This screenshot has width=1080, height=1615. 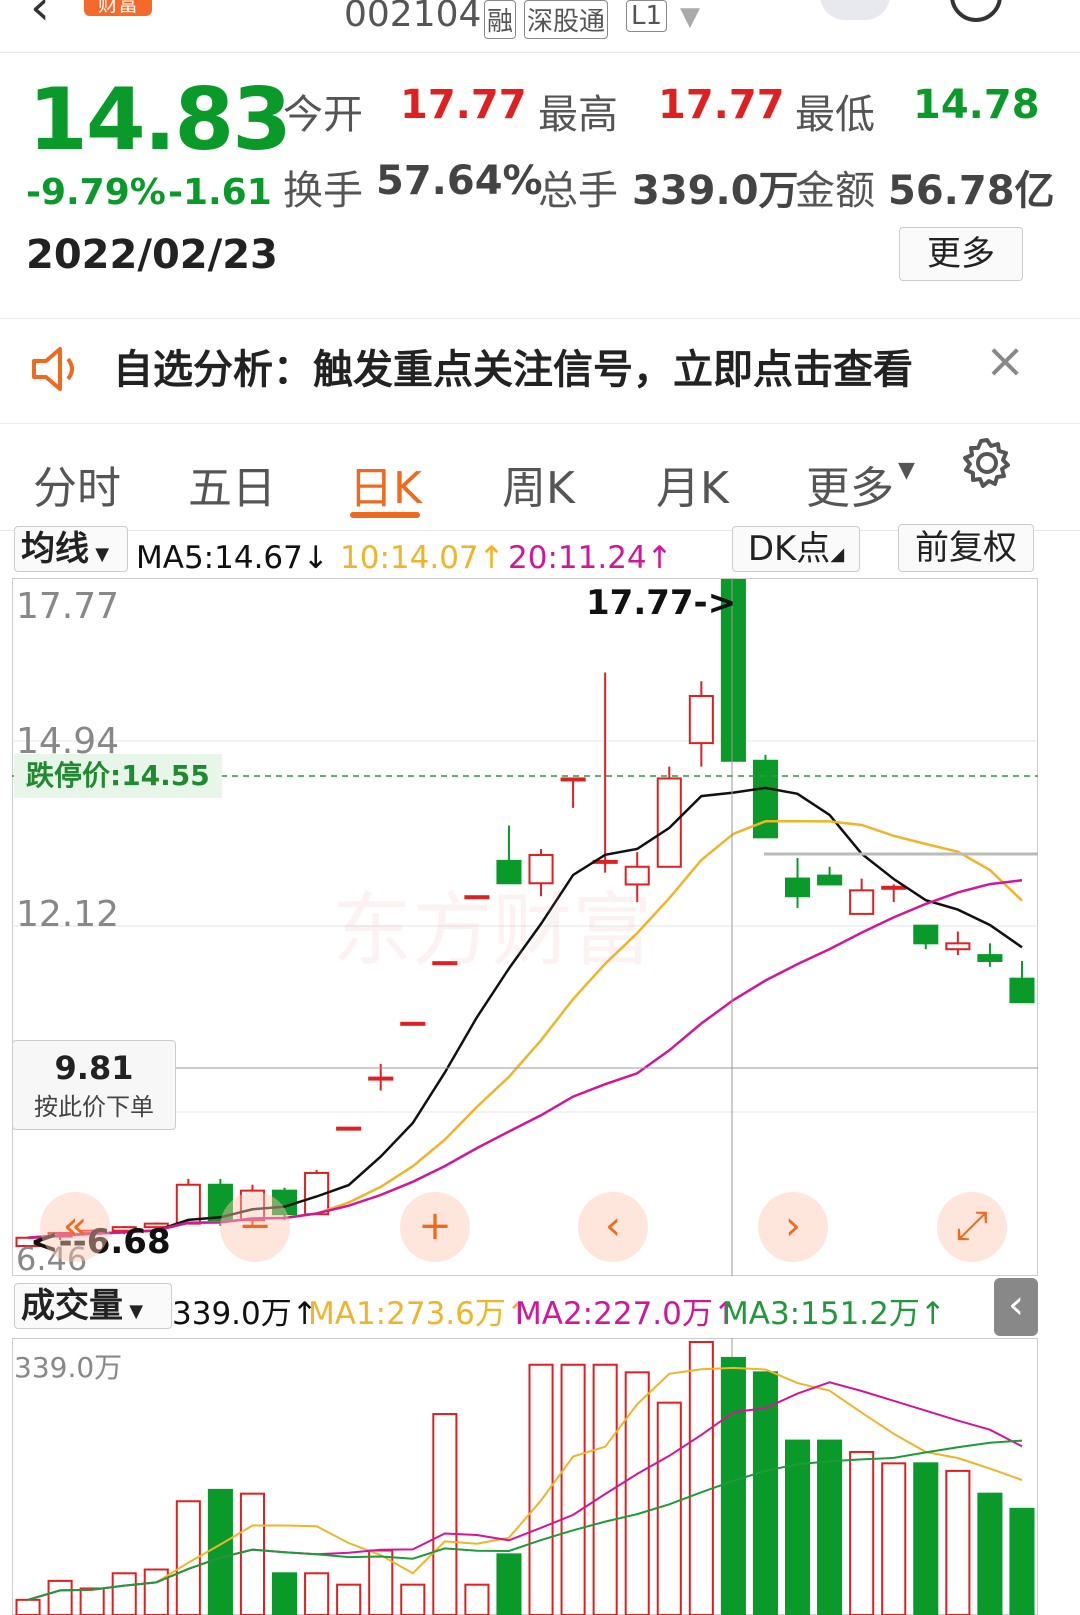 I want to click on high-label: 最高, so click(x=578, y=115).